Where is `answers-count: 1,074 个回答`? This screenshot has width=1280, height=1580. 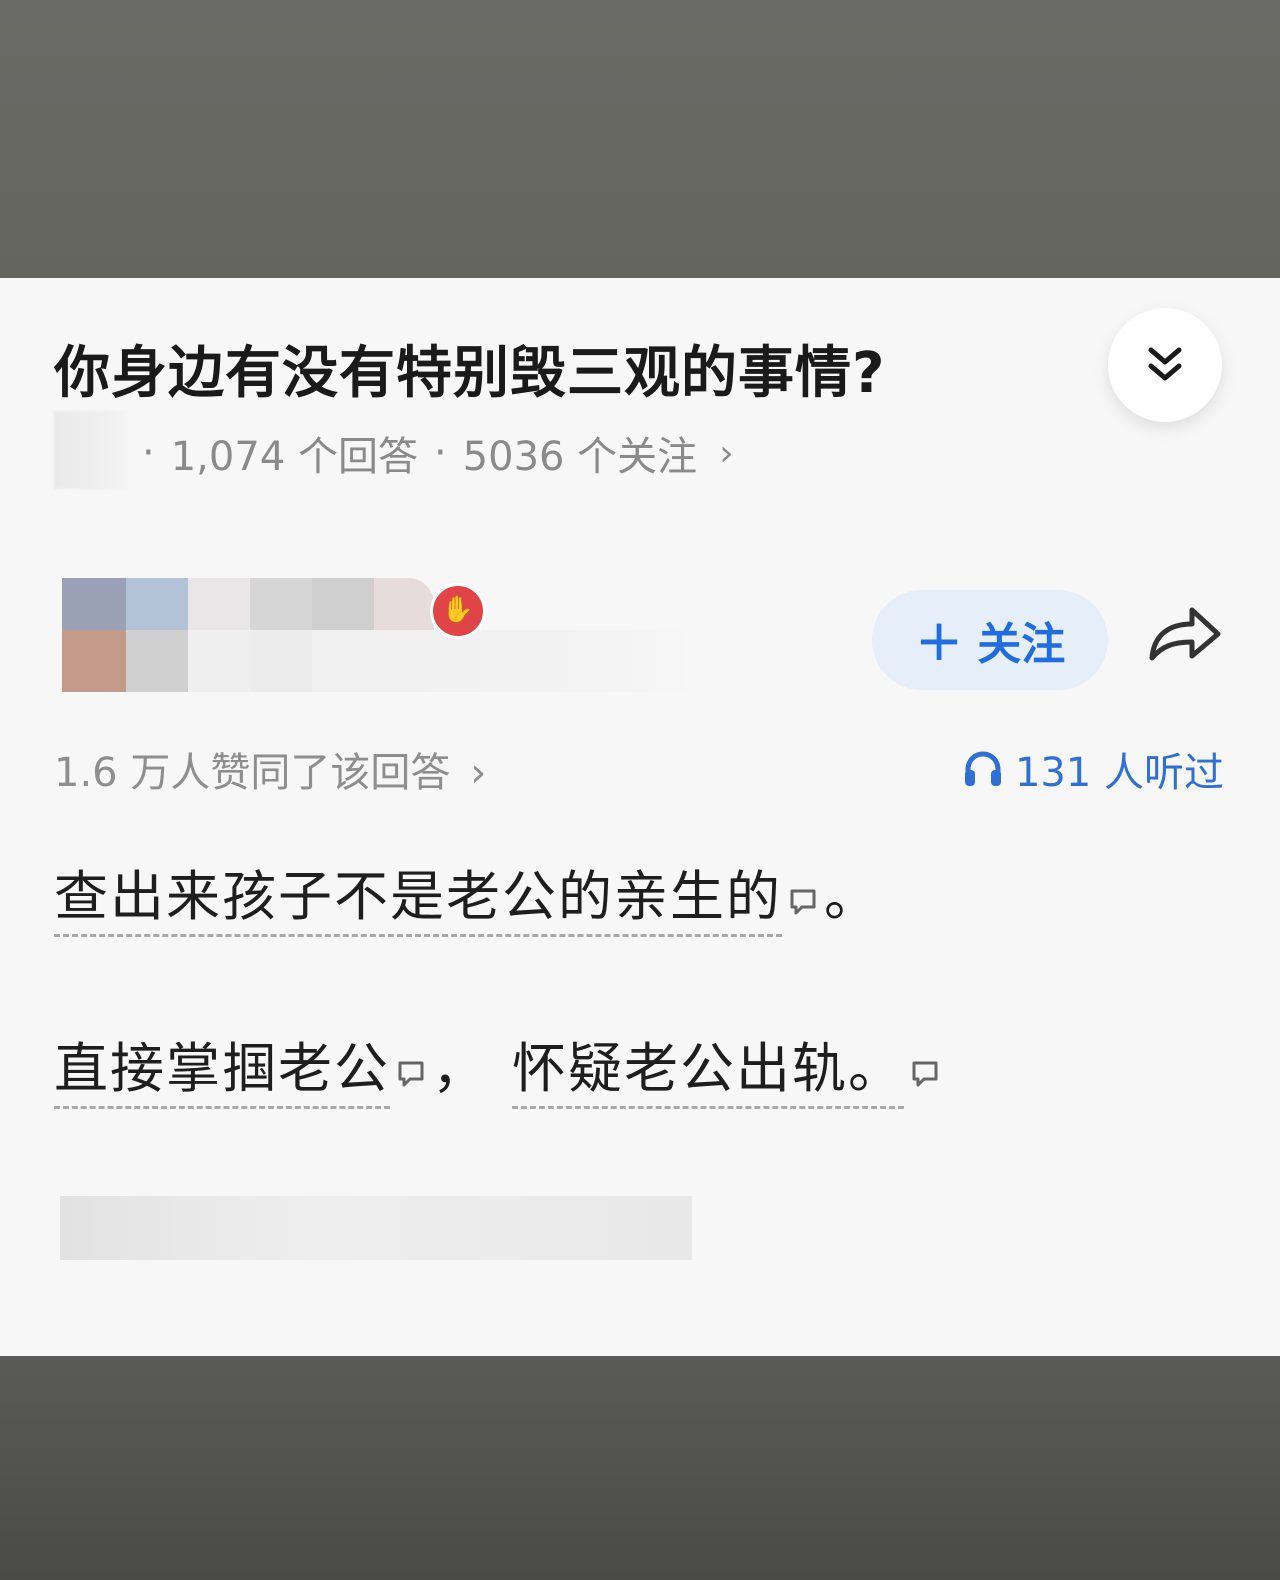 answers-count: 1,074 个回答 is located at coordinates (294, 457).